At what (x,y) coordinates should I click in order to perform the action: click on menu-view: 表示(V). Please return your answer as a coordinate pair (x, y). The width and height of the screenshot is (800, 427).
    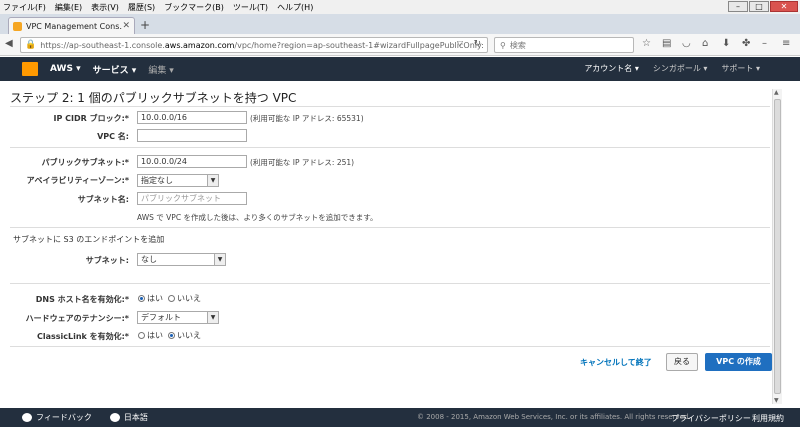
    Looking at the image, I should click on (105, 7).